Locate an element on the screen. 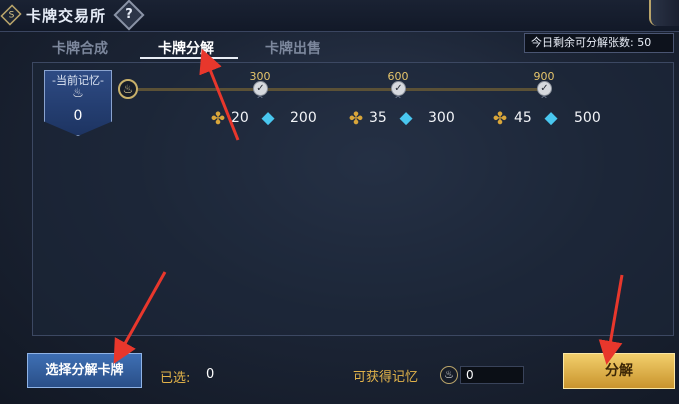 This screenshot has height=404, width=679. remaining-value: 50 is located at coordinates (644, 42).